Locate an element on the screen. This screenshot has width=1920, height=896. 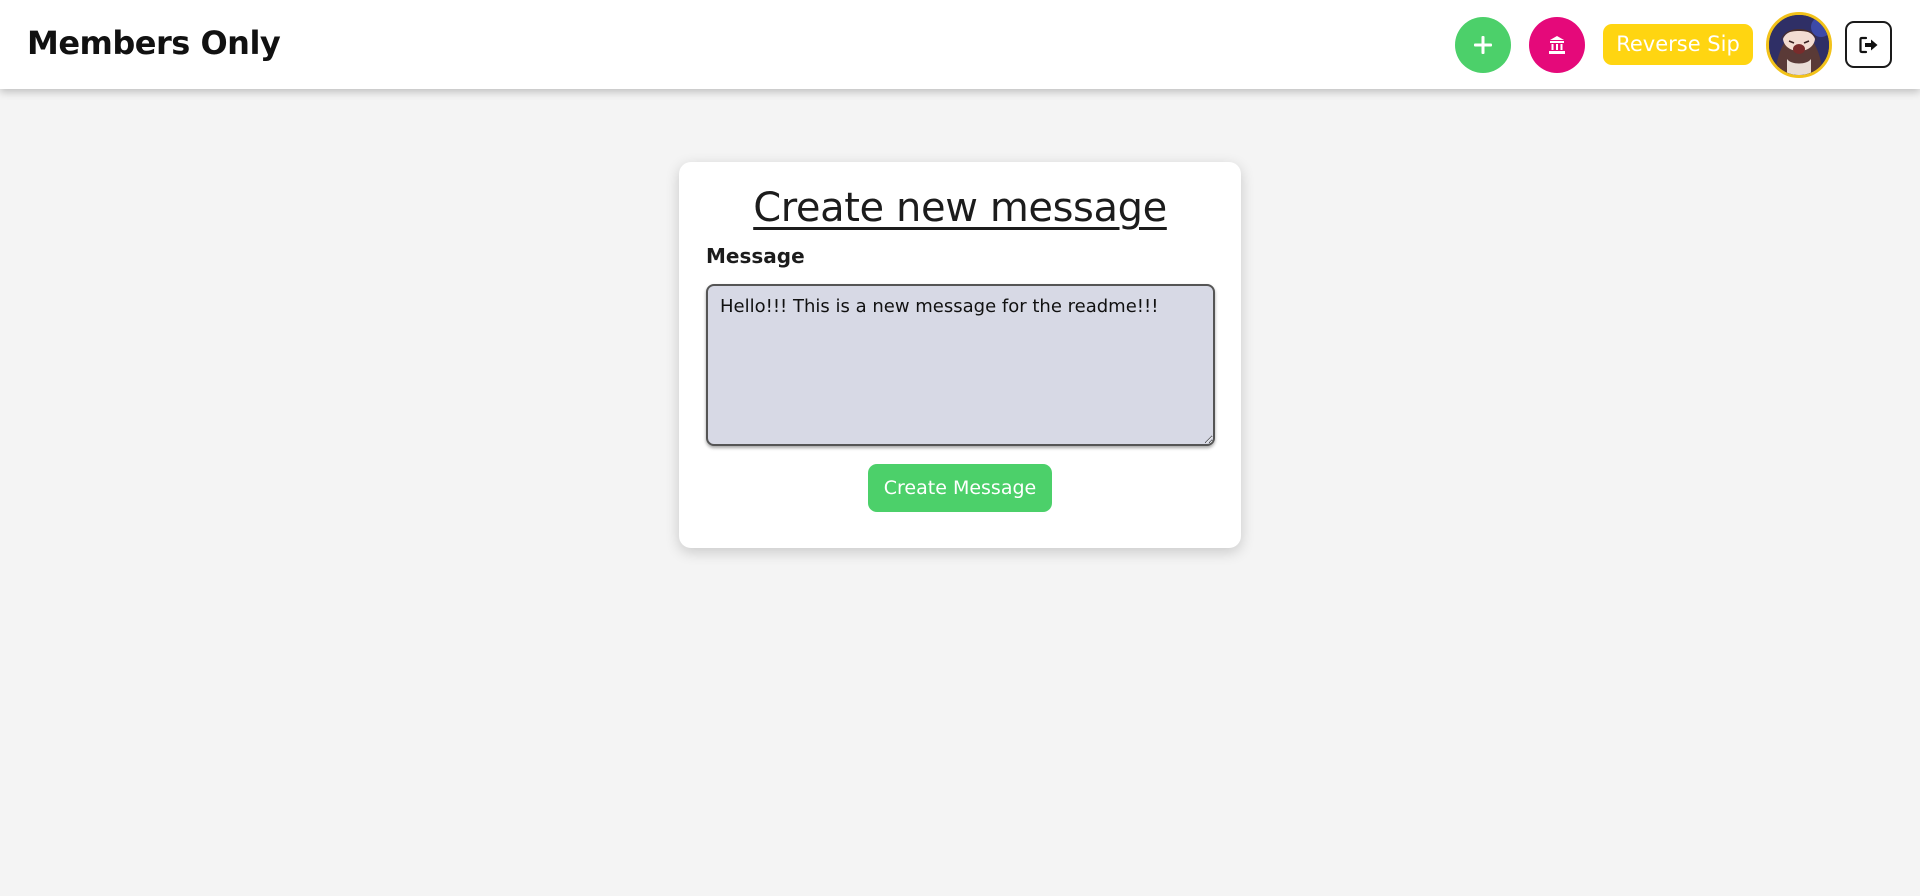
reverse-sip-button: Reverse Sip is located at coordinates (1678, 44).